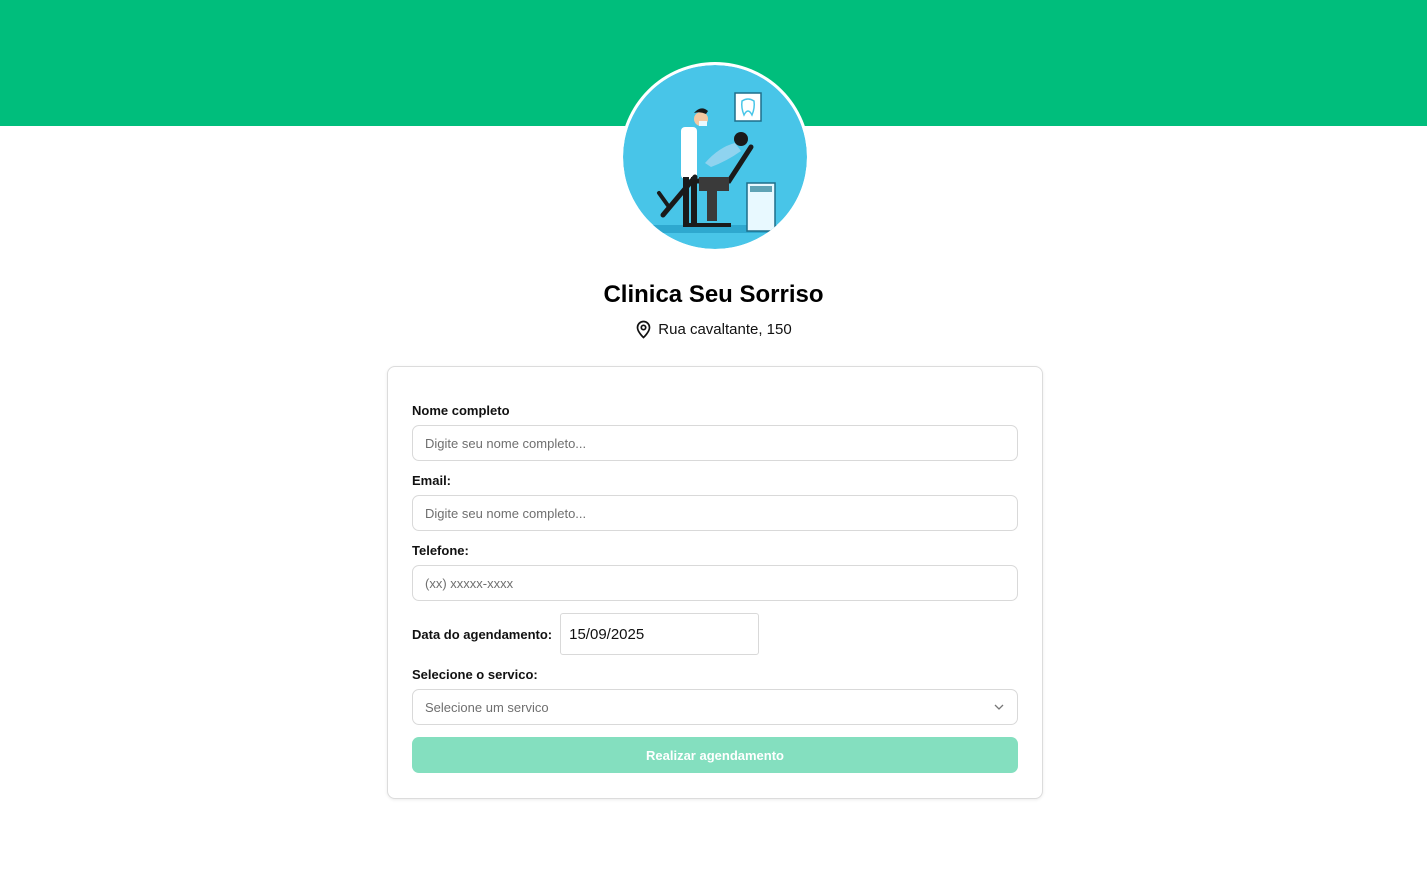  Describe the element at coordinates (999, 707) in the screenshot. I see `chevron-down-icon` at that location.